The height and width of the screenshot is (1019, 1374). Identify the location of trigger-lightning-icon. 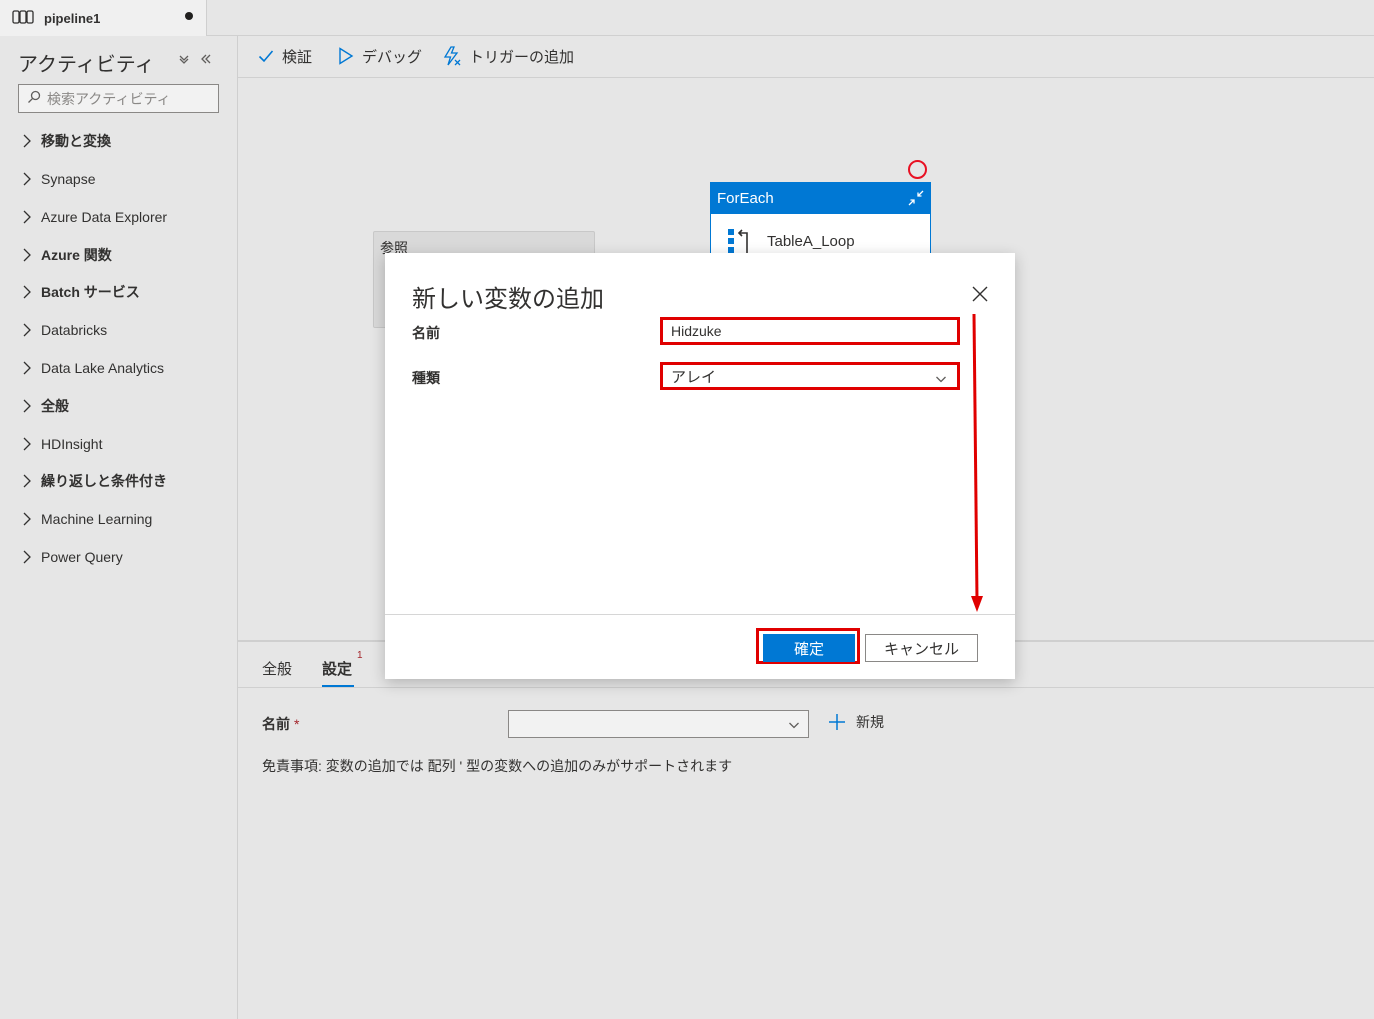
(452, 56).